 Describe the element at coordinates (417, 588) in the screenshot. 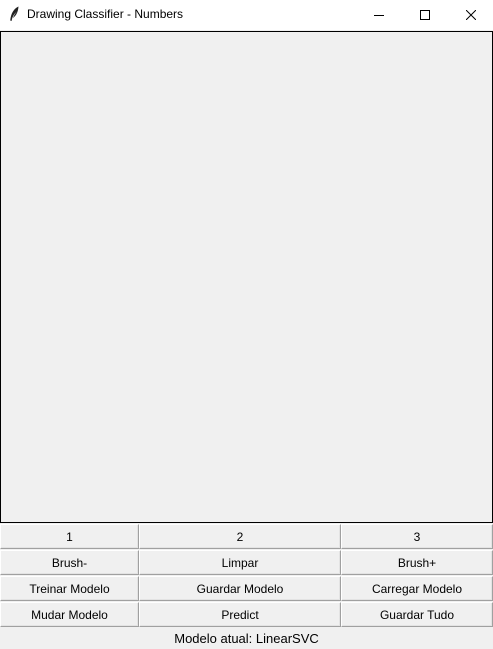

I see `load-model-button: Carregar Modelo` at that location.